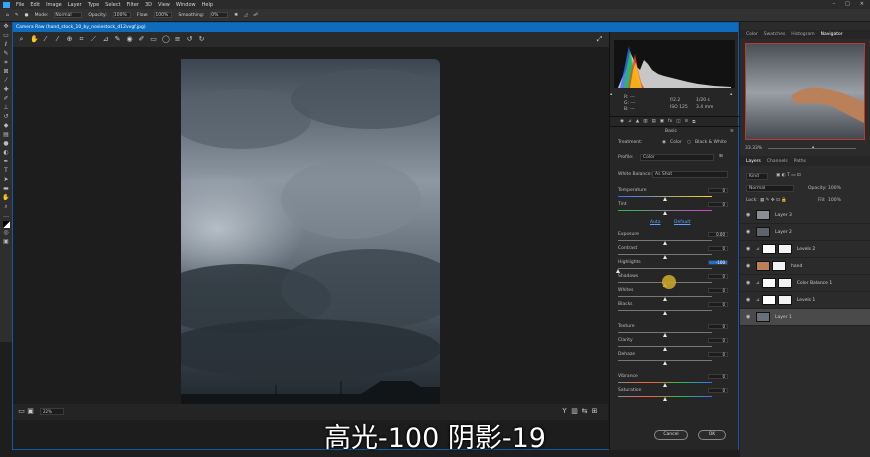 Image resolution: width=870 pixels, height=457 pixels. I want to click on slider-track-contrast, so click(665, 254).